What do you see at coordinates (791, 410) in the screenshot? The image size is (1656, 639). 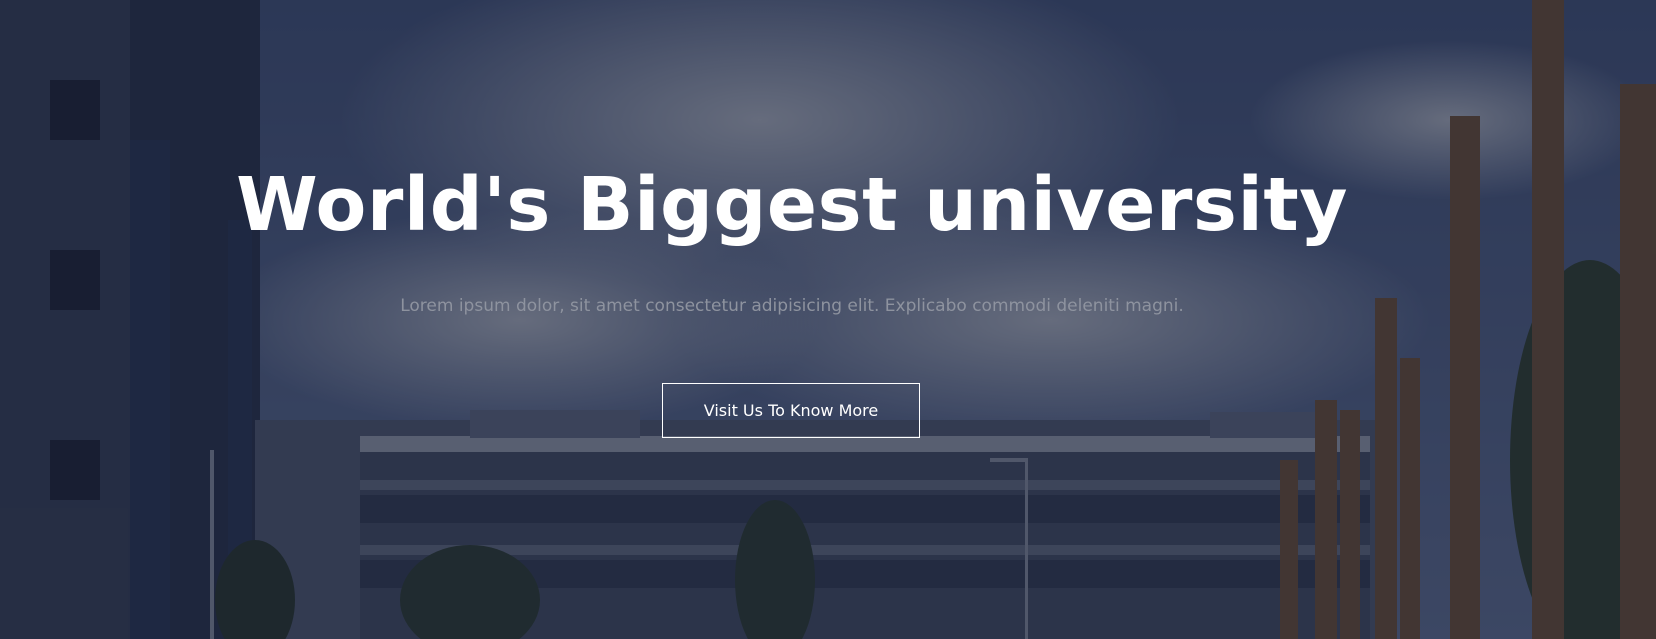 I see `visit-us-button: Visit Us To Know More` at bounding box center [791, 410].